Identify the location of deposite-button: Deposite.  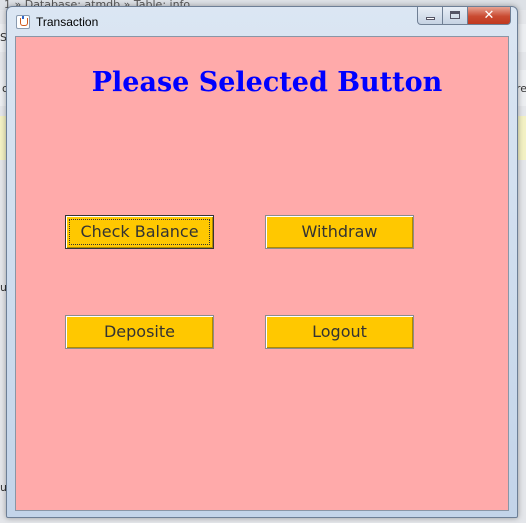
(139, 332).